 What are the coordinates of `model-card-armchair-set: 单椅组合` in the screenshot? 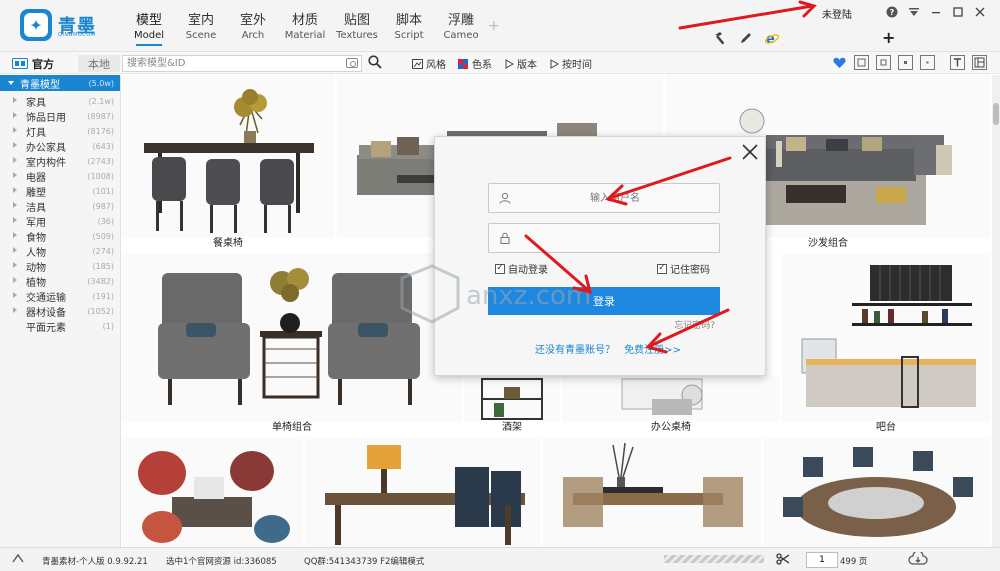 It's located at (292, 344).